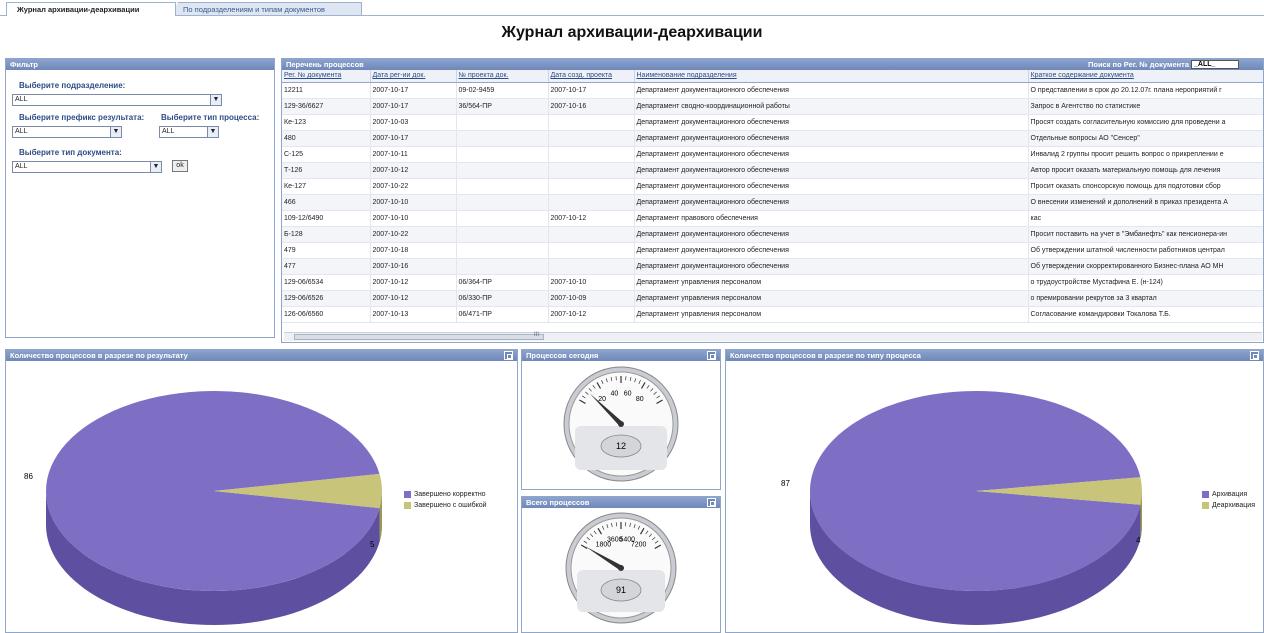  Describe the element at coordinates (326, 266) in the screenshot. I see `table-cell: 477` at that location.